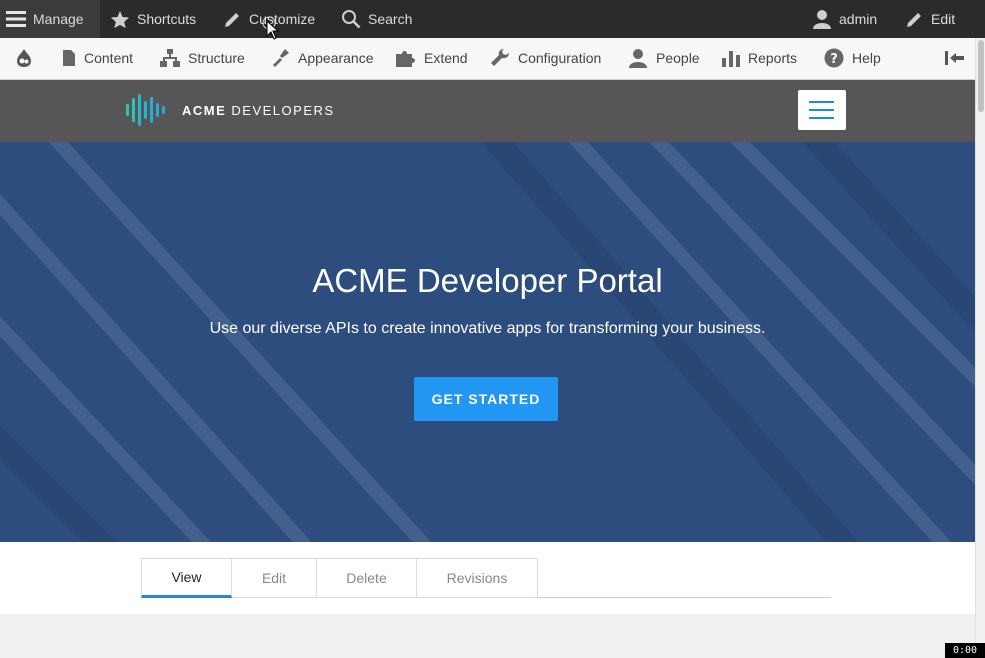 This screenshot has width=985, height=658. I want to click on site-name: ACME DEVELOPERS, so click(258, 110).